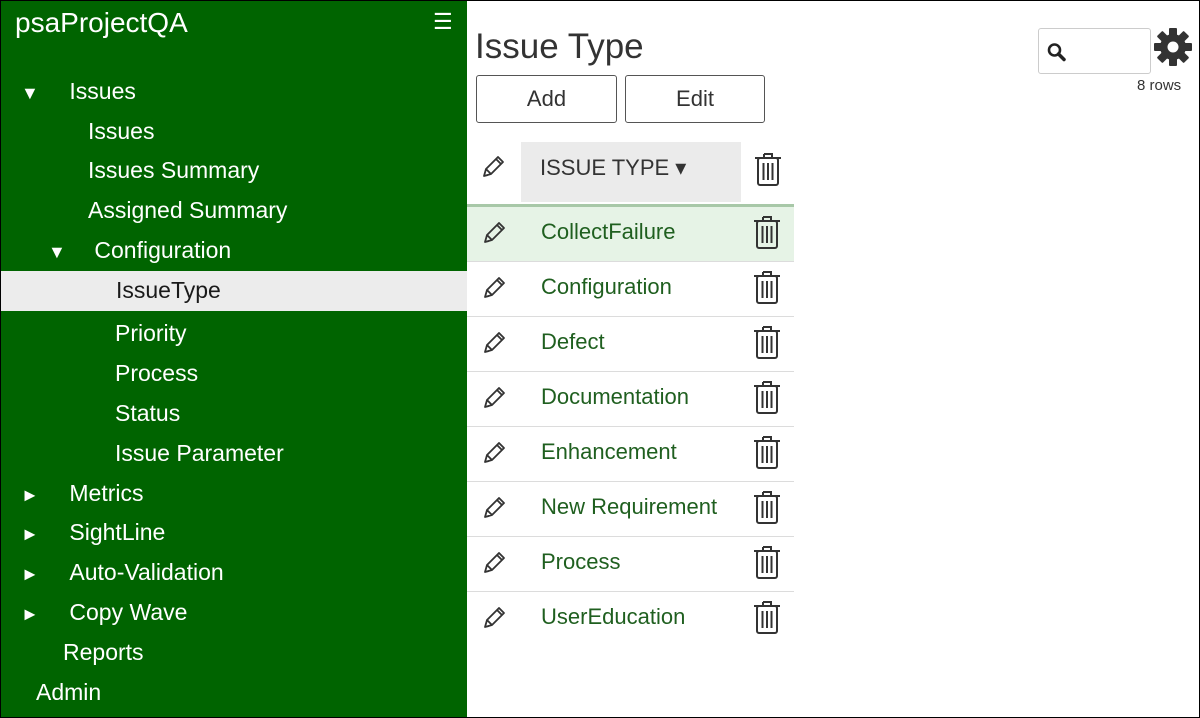 Image resolution: width=1200 pixels, height=718 pixels. I want to click on sidebar-item-label: Issues, so click(102, 91).